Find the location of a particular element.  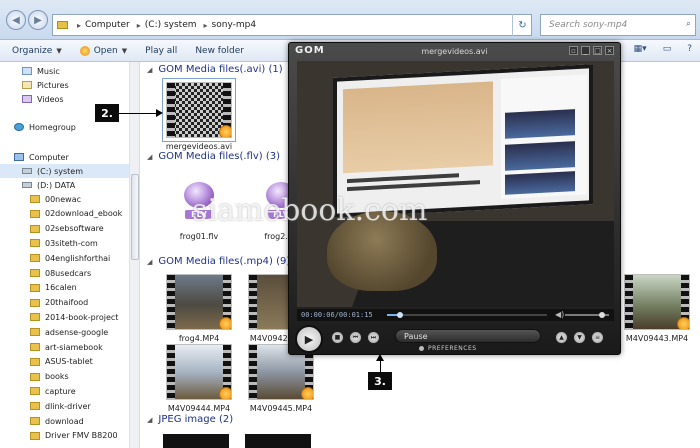

scrollbar-thumb is located at coordinates (135, 217).